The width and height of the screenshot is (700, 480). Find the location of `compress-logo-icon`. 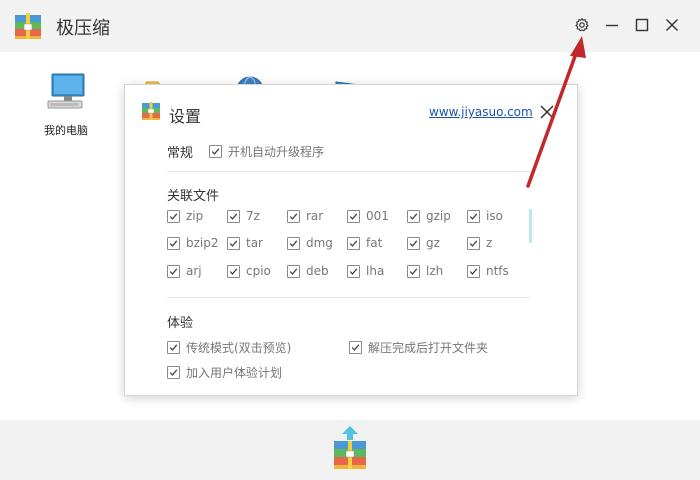

compress-logo-icon is located at coordinates (350, 449).